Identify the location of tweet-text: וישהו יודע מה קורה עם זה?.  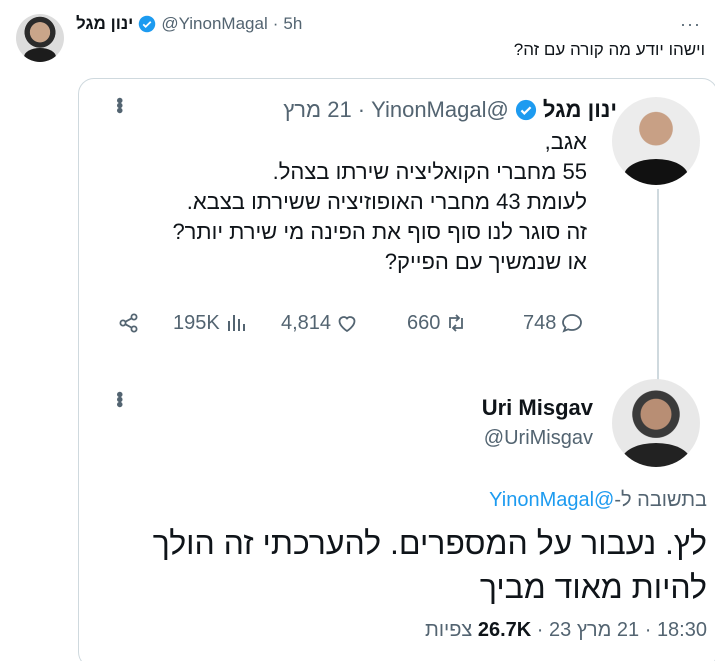
(609, 49).